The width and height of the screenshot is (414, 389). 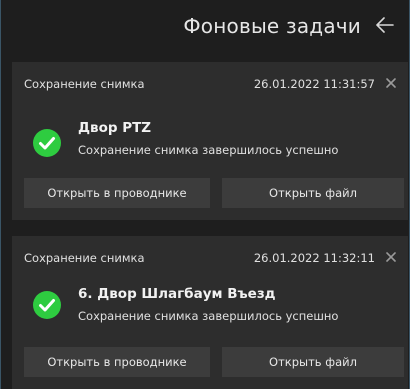 I want to click on panel-header: Фоновые задачи, so click(x=205, y=29).